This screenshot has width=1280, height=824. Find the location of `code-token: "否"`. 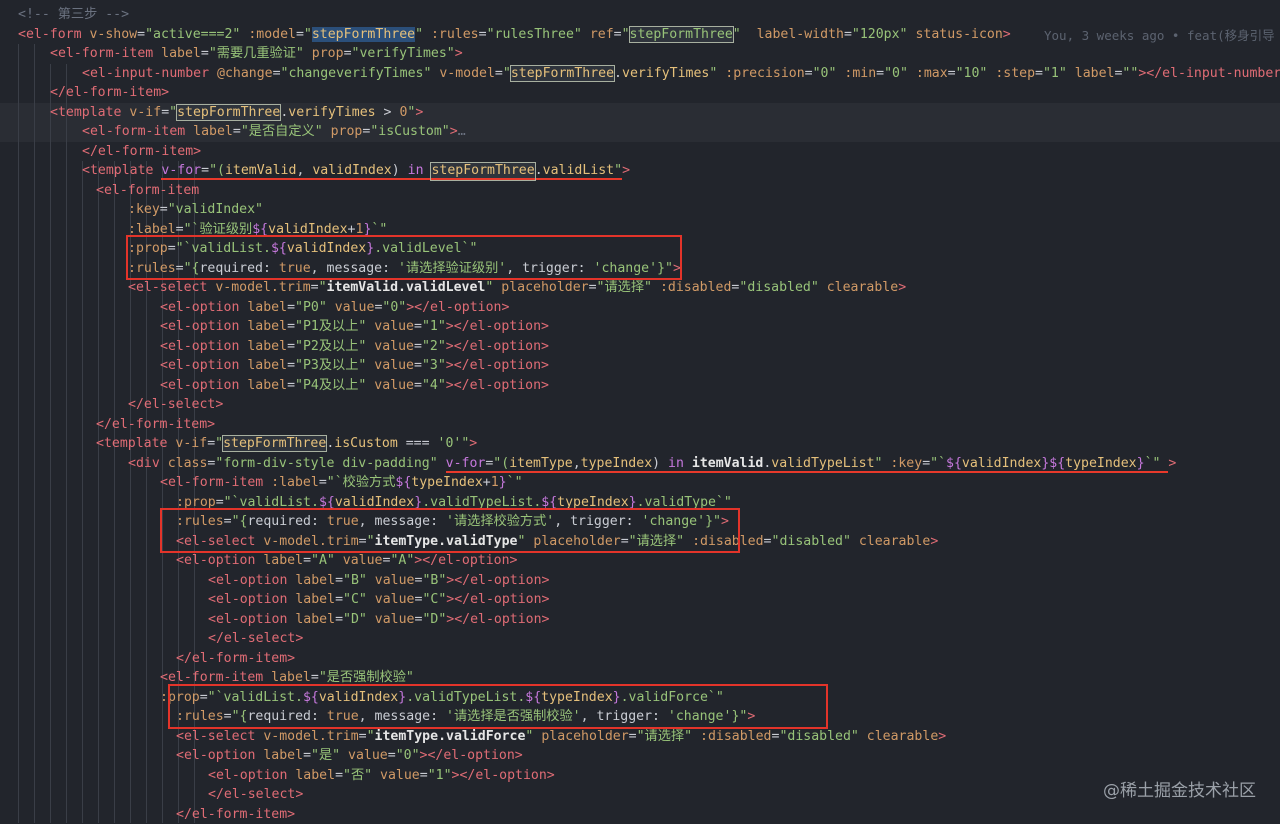

code-token: "否" is located at coordinates (357, 775).